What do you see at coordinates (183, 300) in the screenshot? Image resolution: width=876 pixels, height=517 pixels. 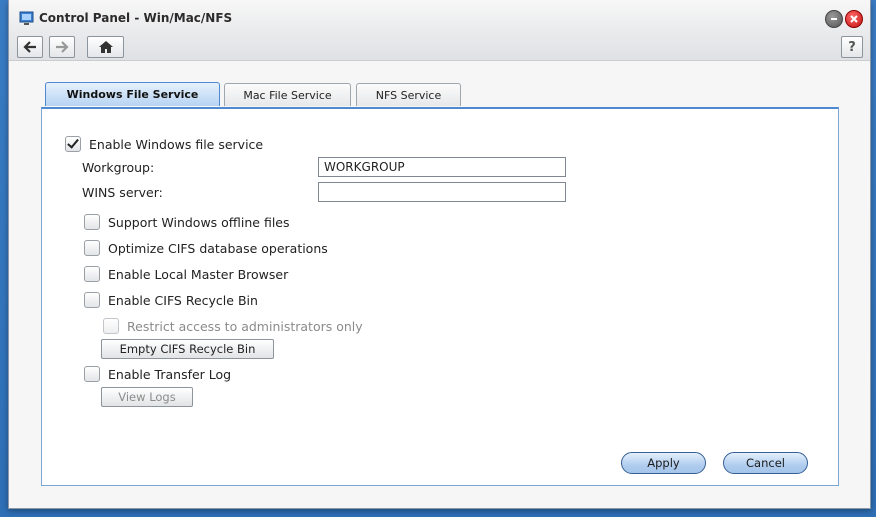 I see `cifs-recycle-bin-label: Enable CIFS Recycle Bin` at bounding box center [183, 300].